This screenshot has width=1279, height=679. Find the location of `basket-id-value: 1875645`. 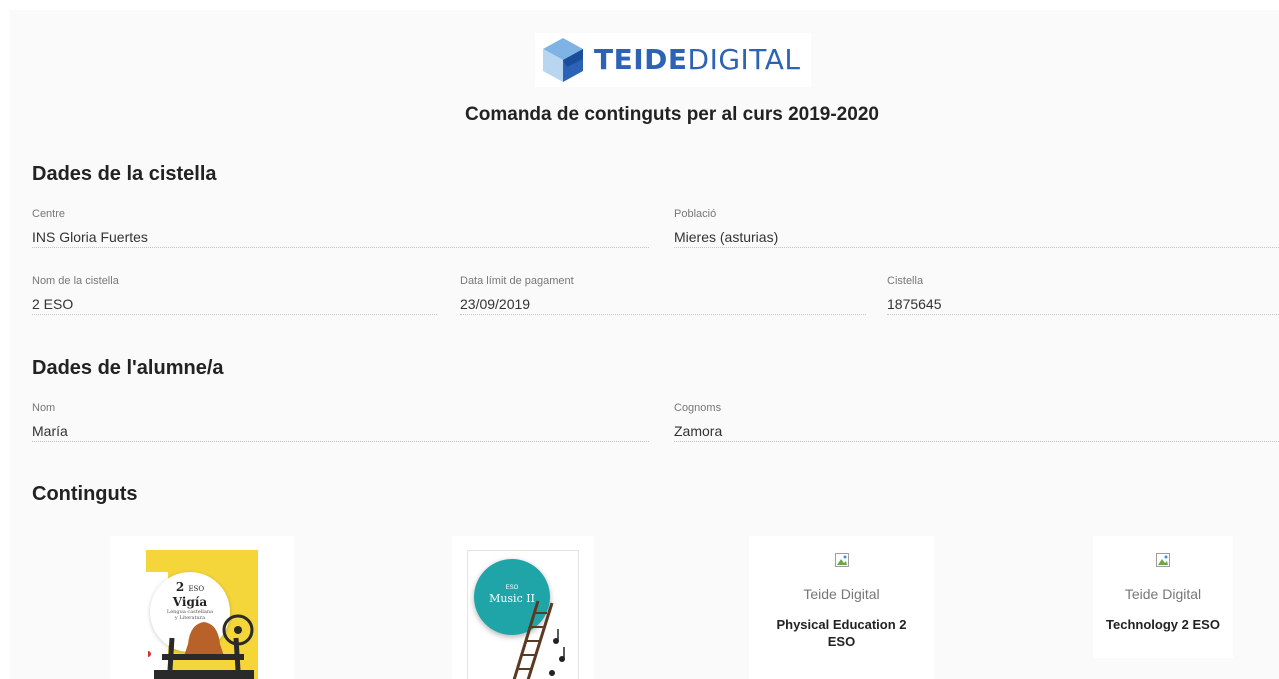

basket-id-value: 1875645 is located at coordinates (1083, 304).